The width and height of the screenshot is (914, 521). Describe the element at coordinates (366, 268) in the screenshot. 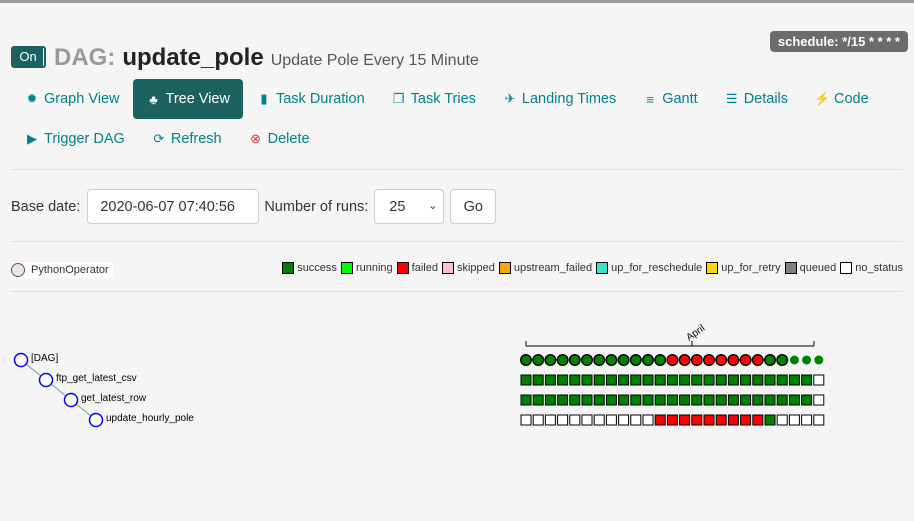

I see `legend-state-running: running` at that location.